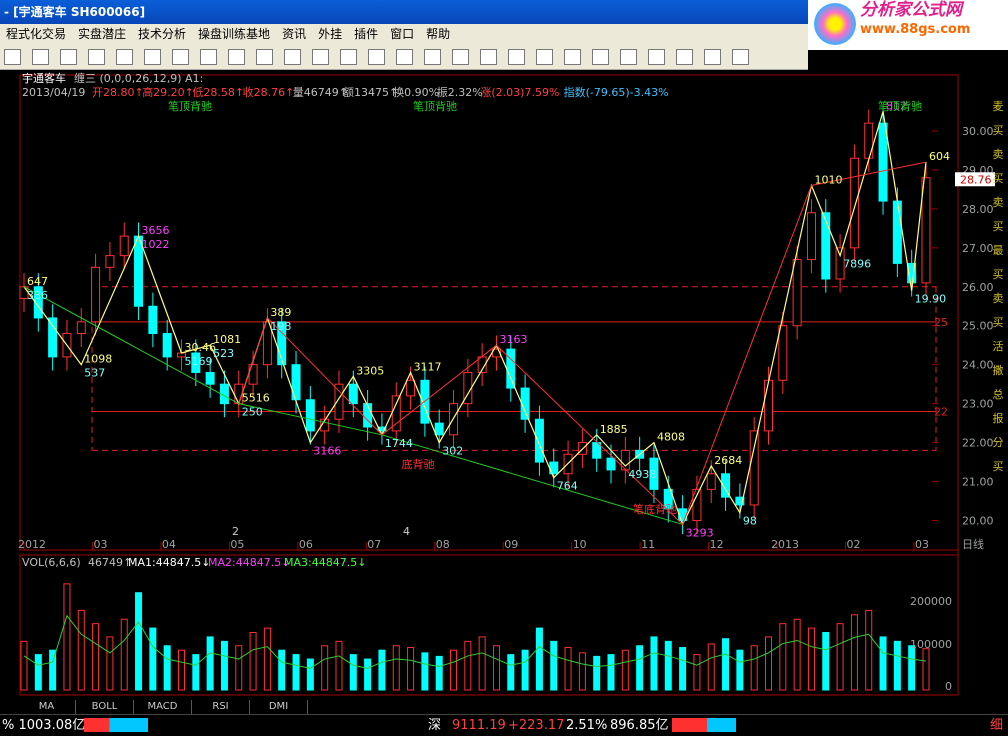 Image resolution: width=1008 pixels, height=736 pixels. What do you see at coordinates (978, 131) in the screenshot?
I see `price-axis-label: 30.00` at bounding box center [978, 131].